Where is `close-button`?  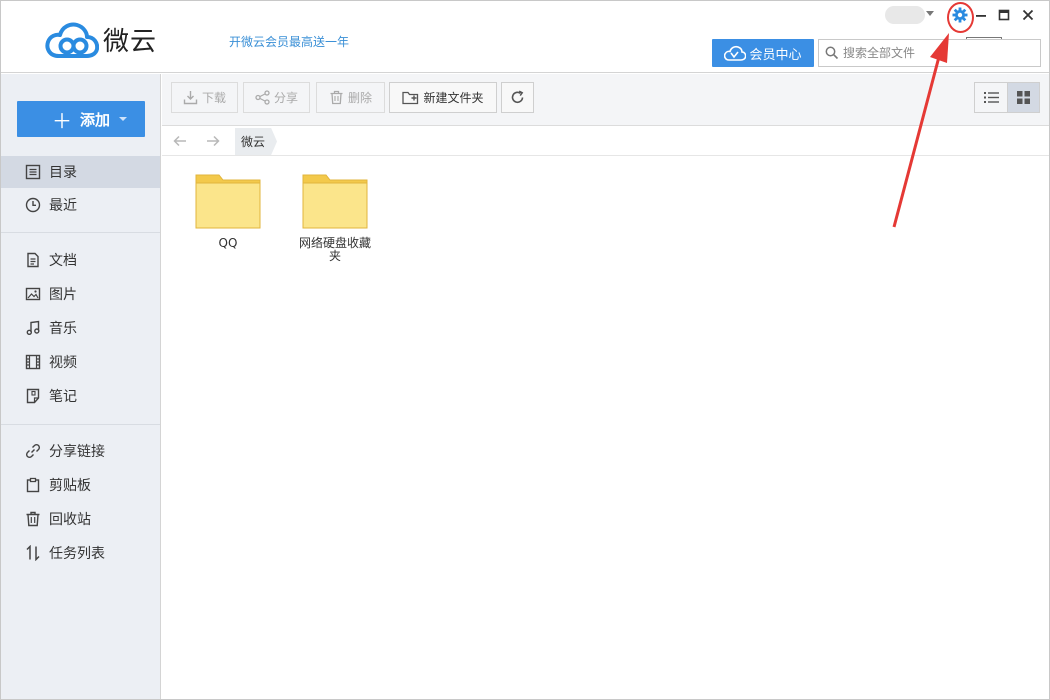 close-button is located at coordinates (1028, 15).